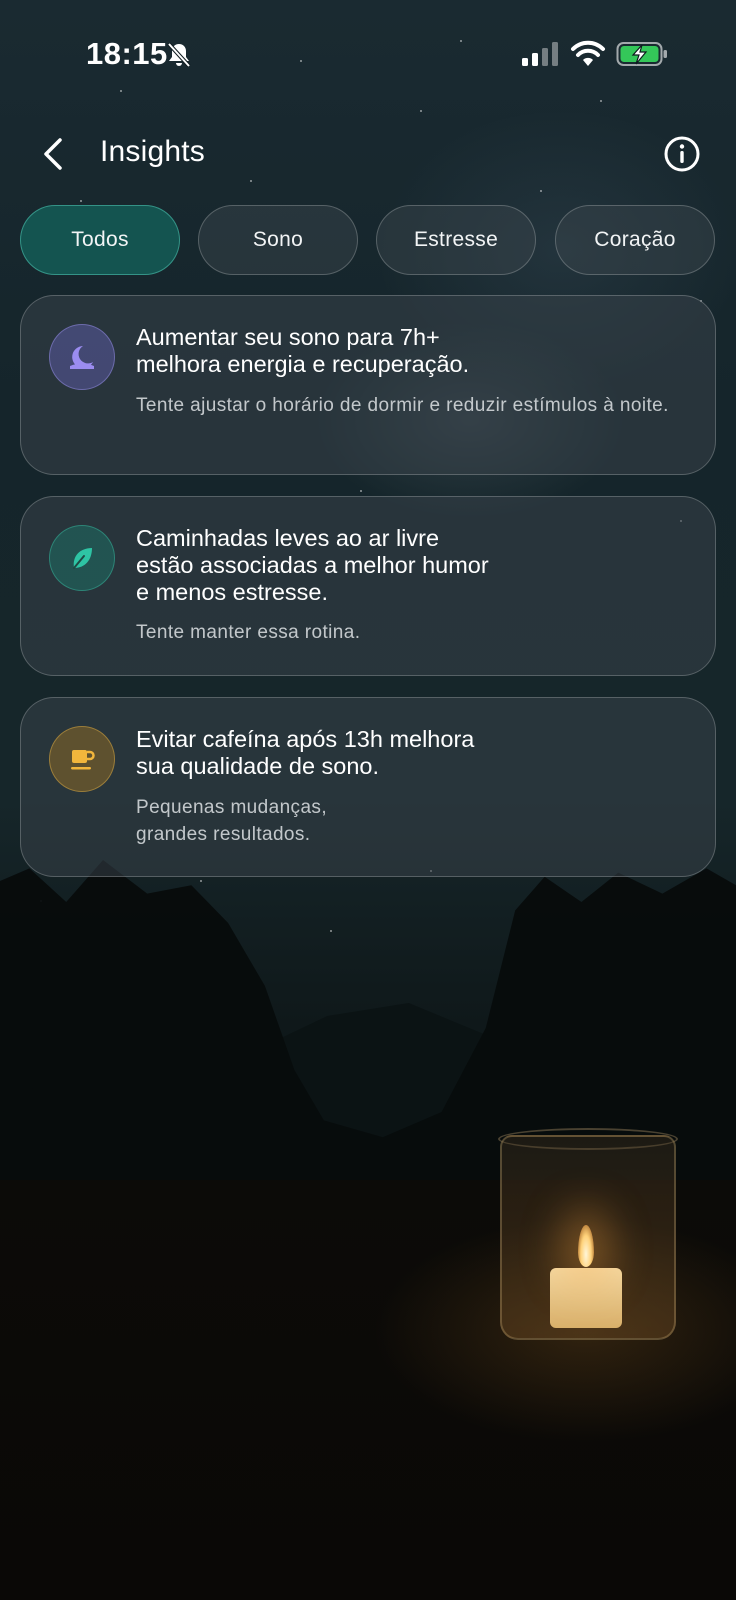 This screenshot has width=736, height=1600. Describe the element at coordinates (127, 53) in the screenshot. I see `status-time: 18:15` at that location.